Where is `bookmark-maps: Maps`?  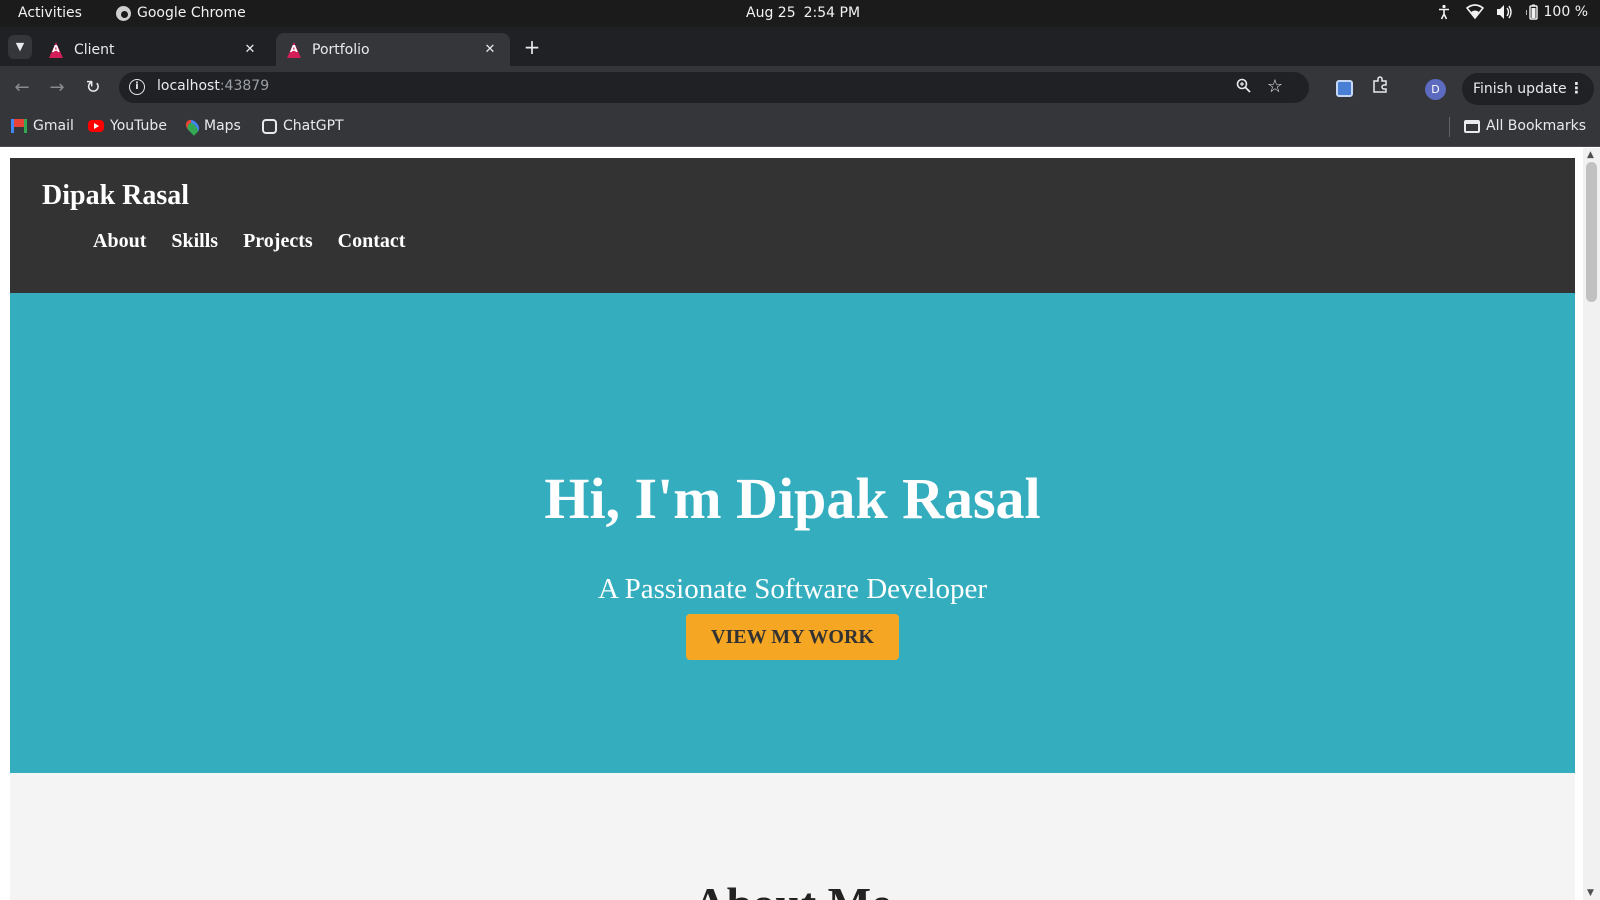 bookmark-maps: Maps is located at coordinates (212, 126).